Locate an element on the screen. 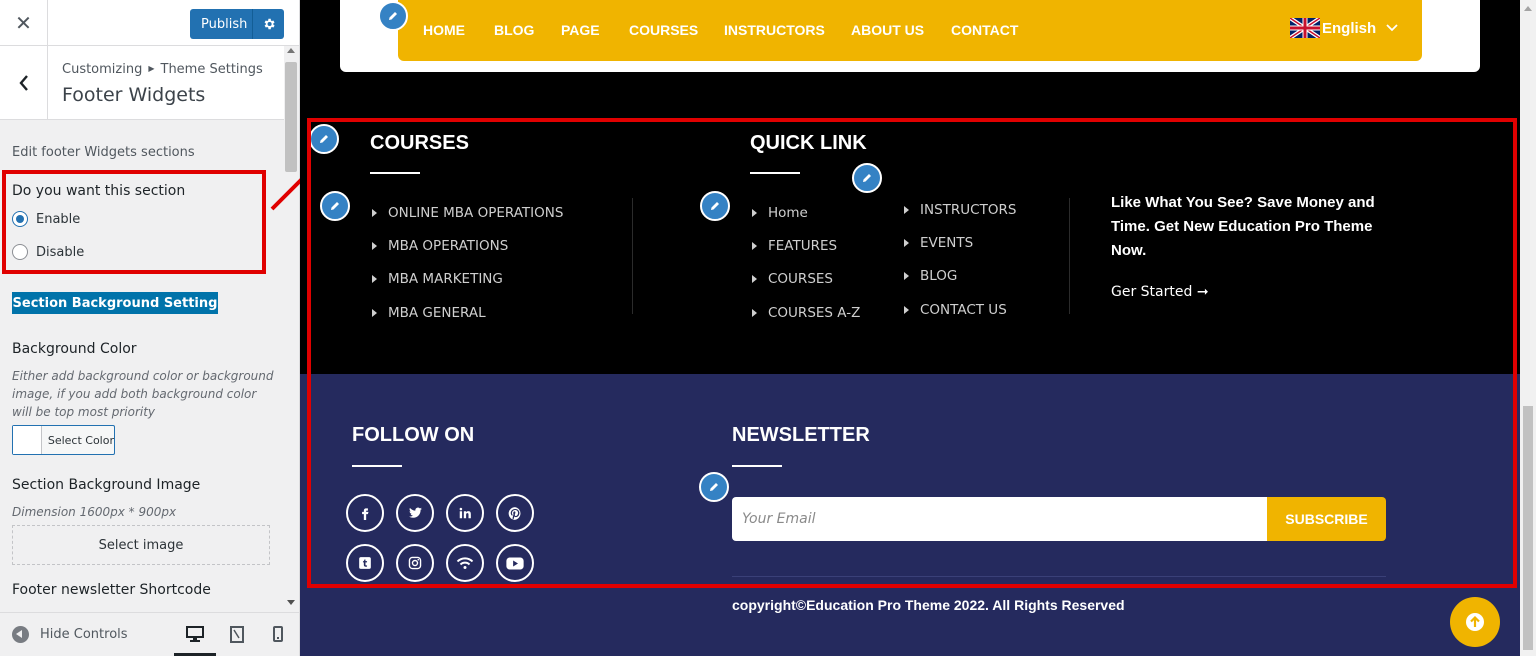  tumblr-icon is located at coordinates (365, 563).